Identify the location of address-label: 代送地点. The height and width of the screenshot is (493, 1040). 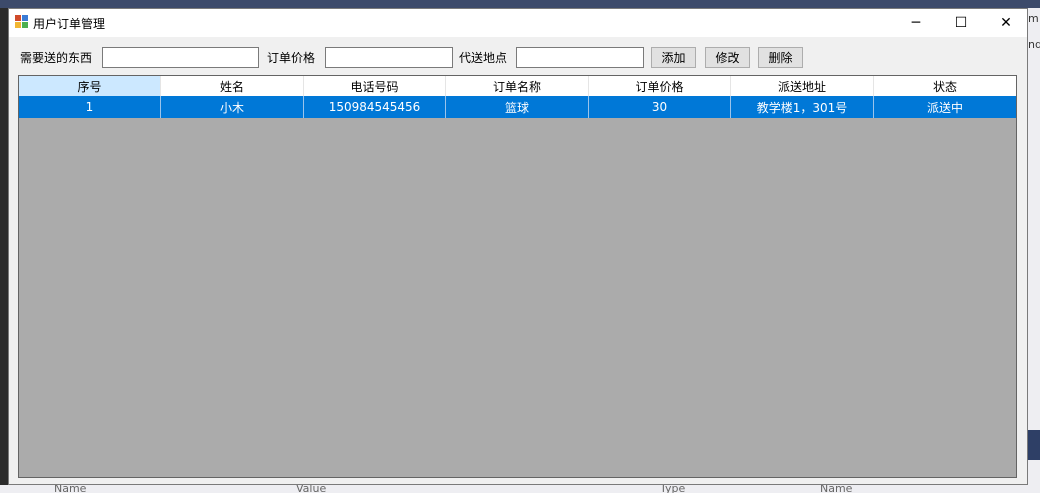
(483, 58).